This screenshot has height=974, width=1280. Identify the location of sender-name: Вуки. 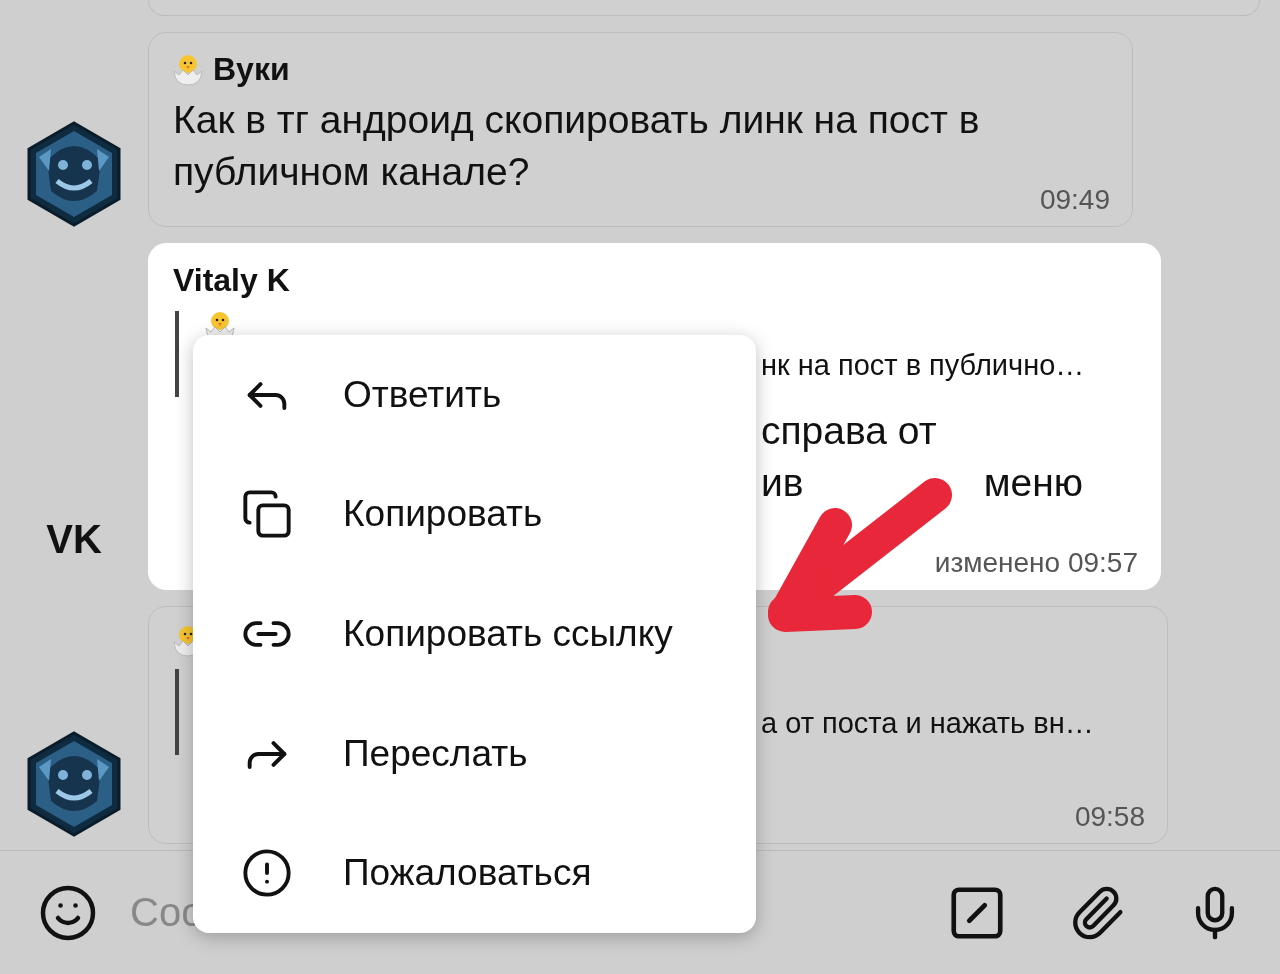
(251, 69).